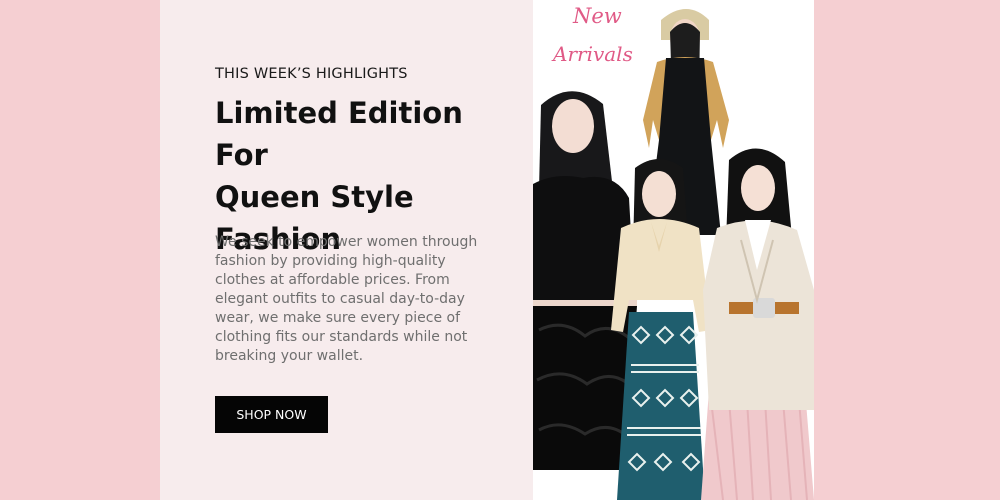  Describe the element at coordinates (593, 54) in the screenshot. I see `new-arrivals-script-line2: Arrivals` at that location.